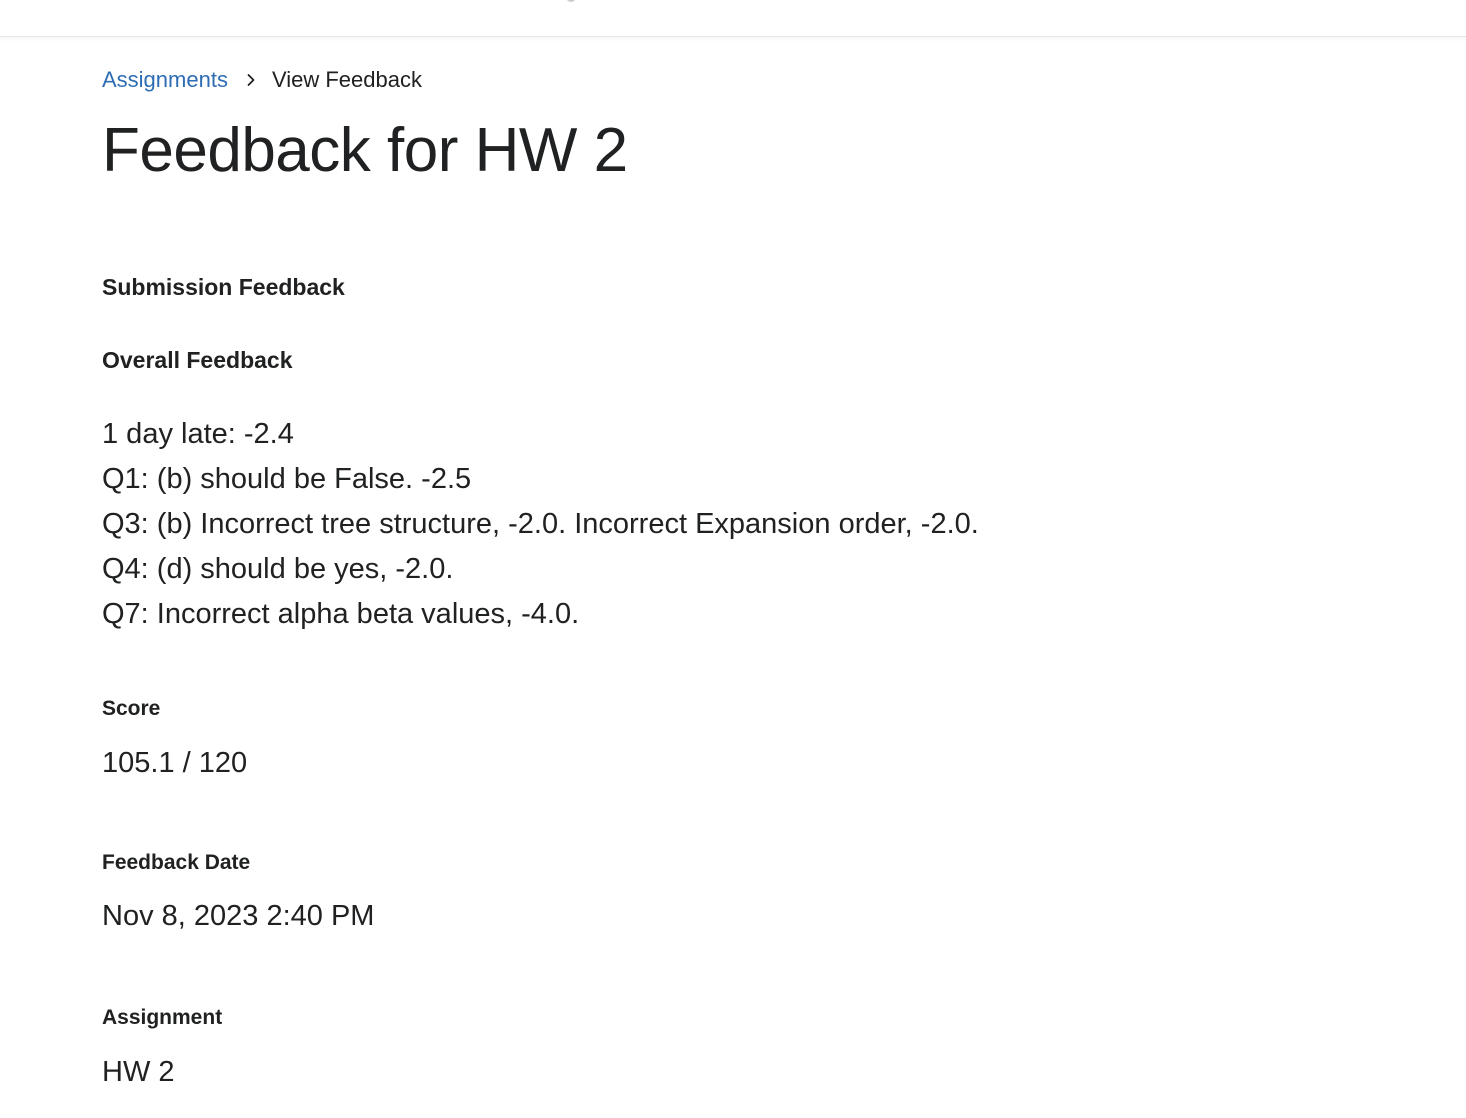 The height and width of the screenshot is (1118, 1466). I want to click on submission-feedback-heading: Submission Feedback, so click(223, 287).